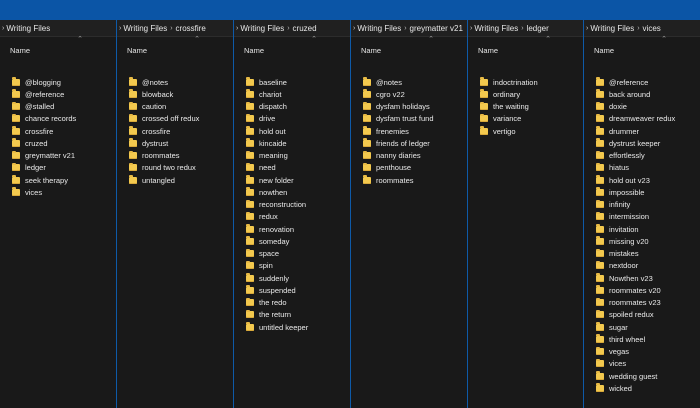  Describe the element at coordinates (63, 82) in the screenshot. I see `folder-item: @blogging` at that location.